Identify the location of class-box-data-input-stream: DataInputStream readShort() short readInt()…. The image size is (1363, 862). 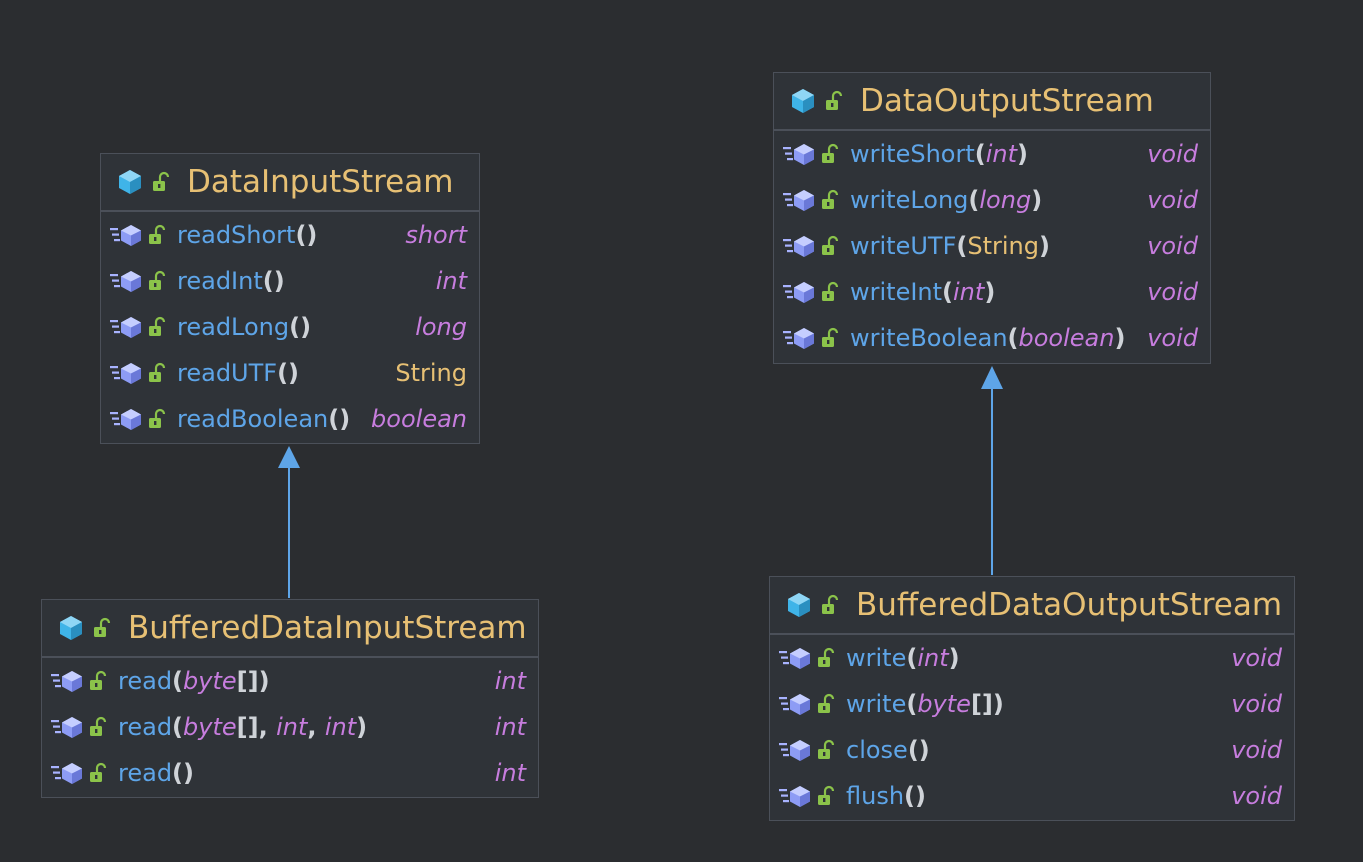
(290, 298).